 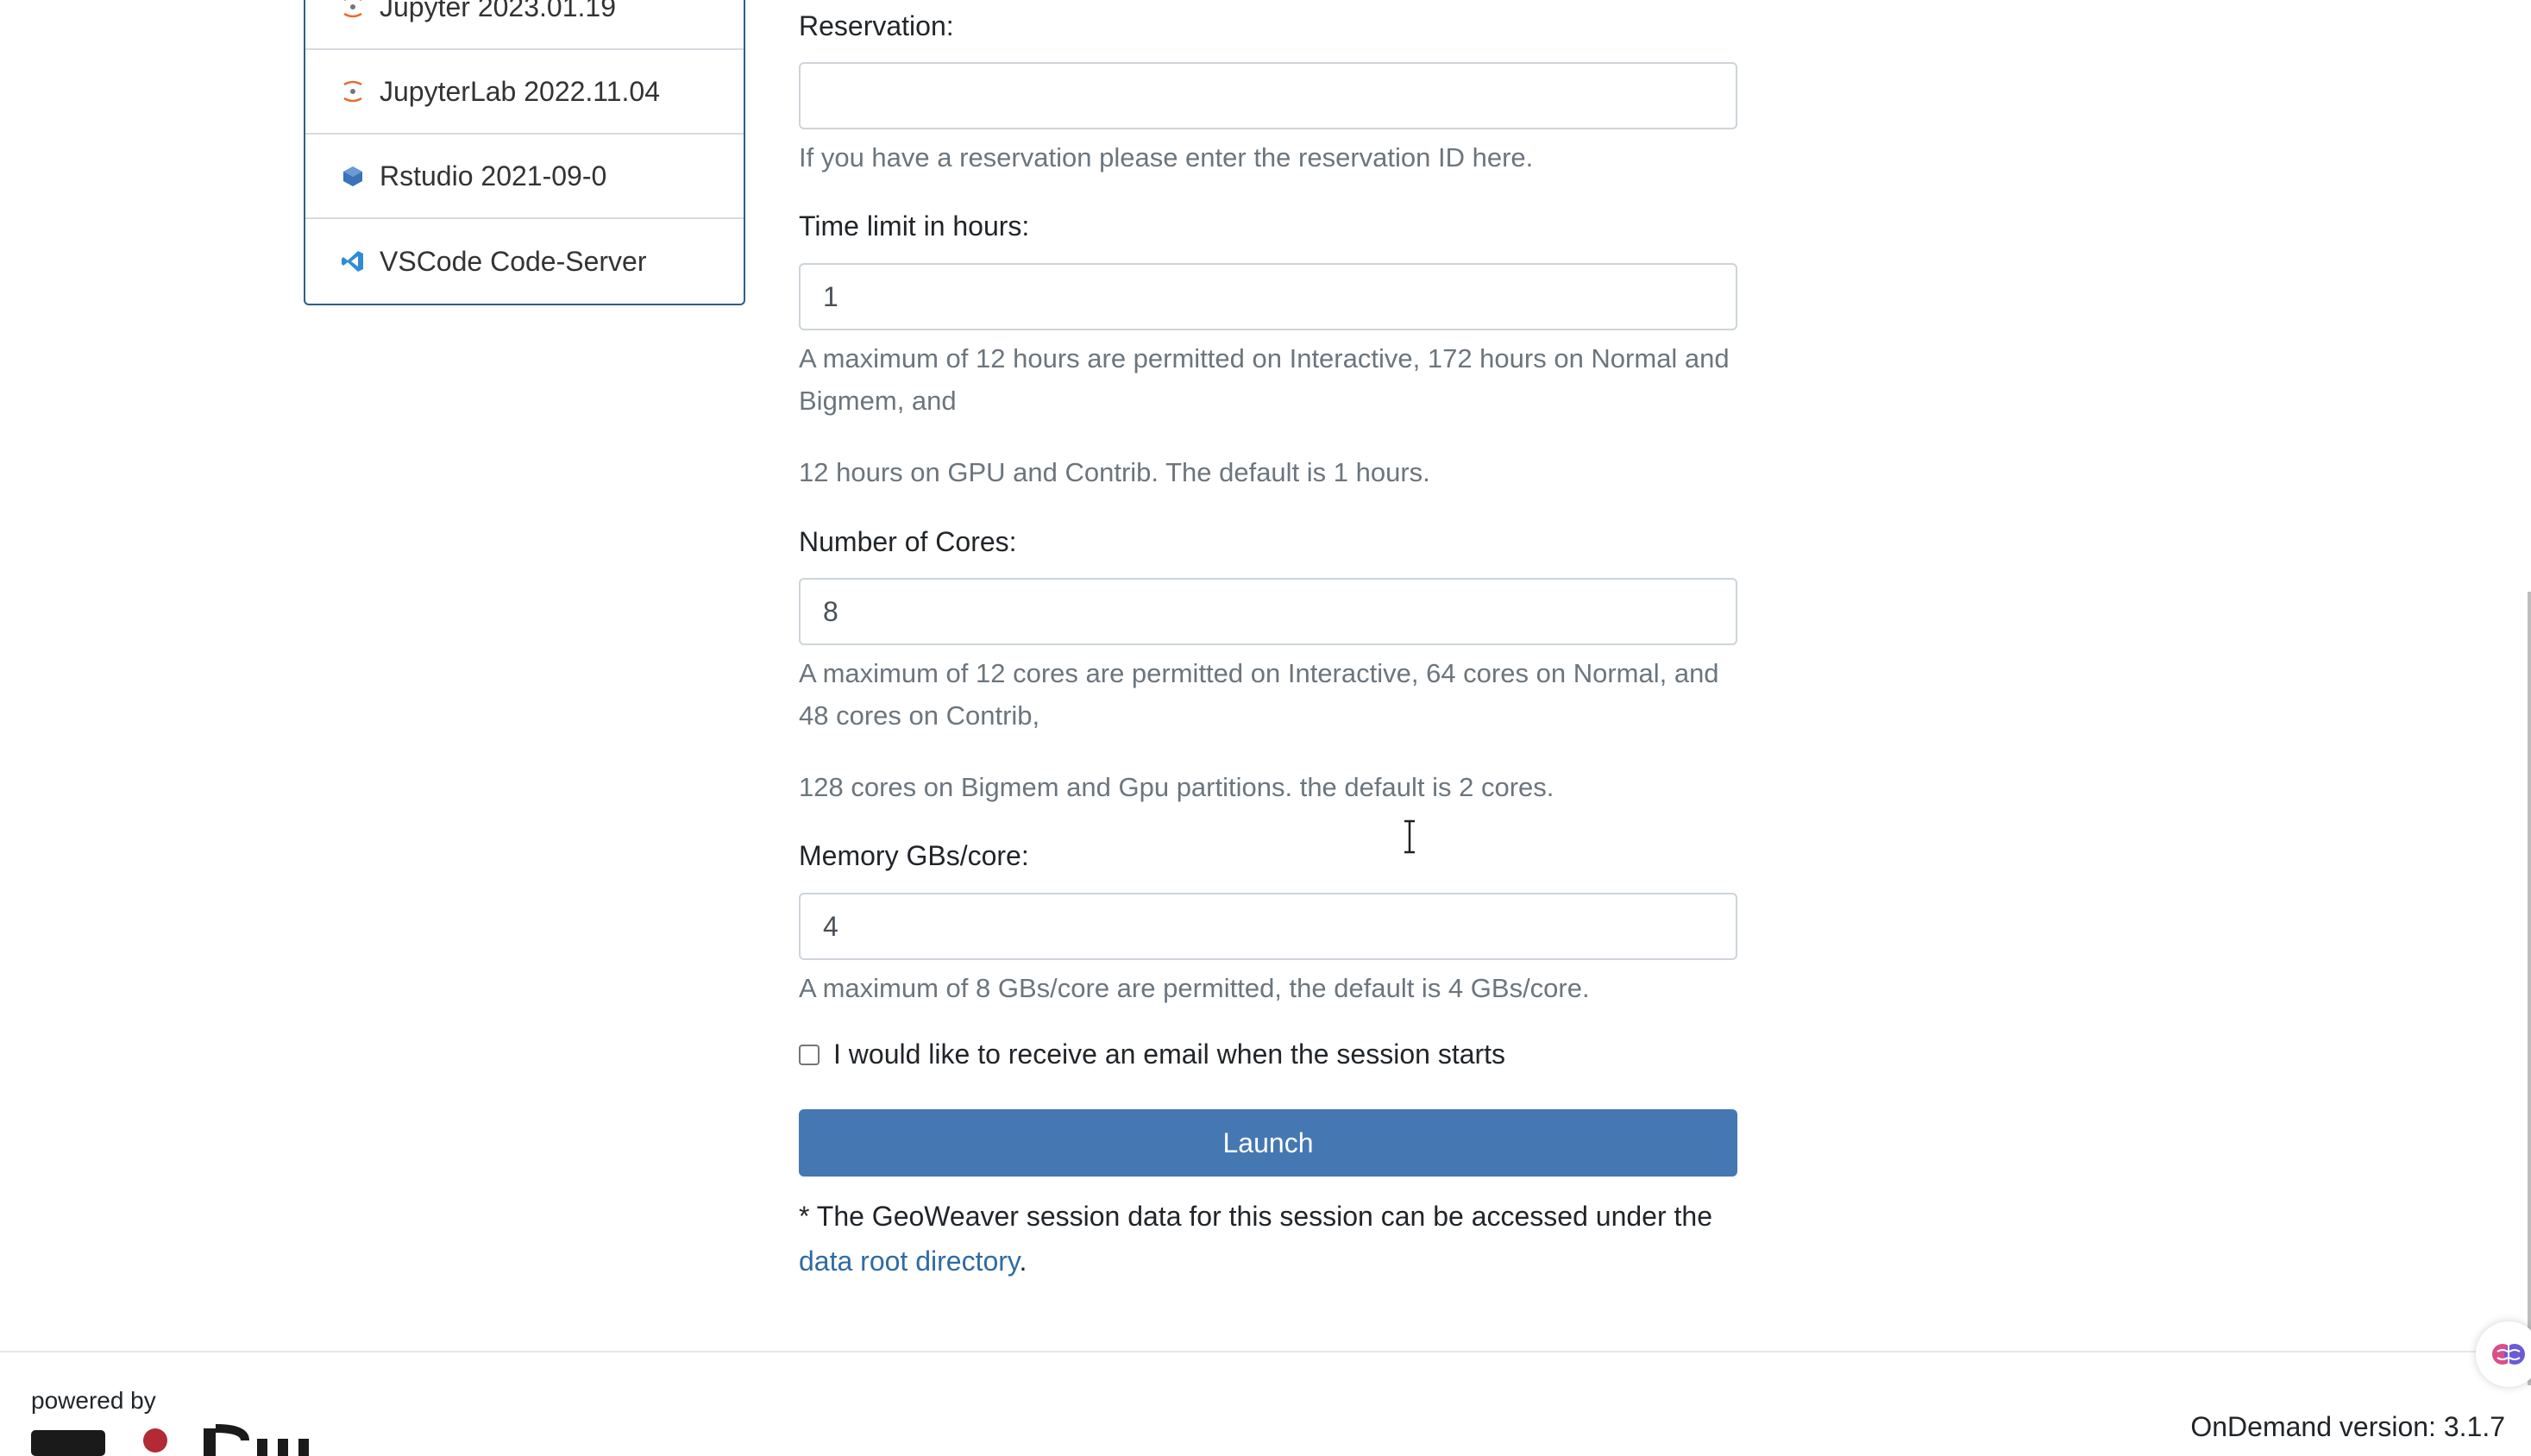 What do you see at coordinates (498, 11) in the screenshot?
I see `sidebar-item-label: Jupyter 2023.01.19` at bounding box center [498, 11].